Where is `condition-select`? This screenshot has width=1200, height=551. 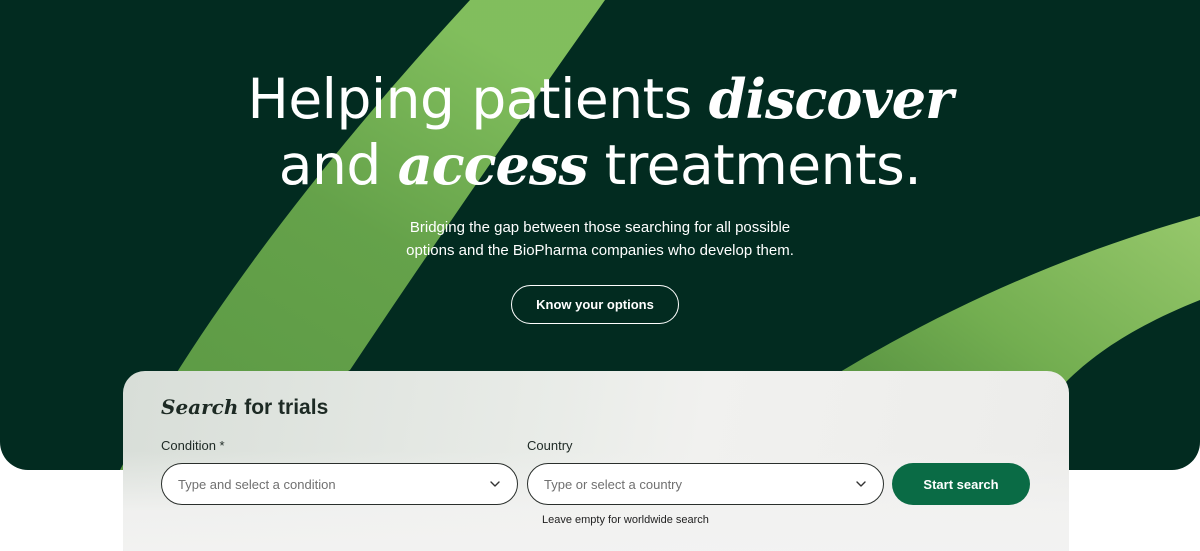
condition-select is located at coordinates (339, 484).